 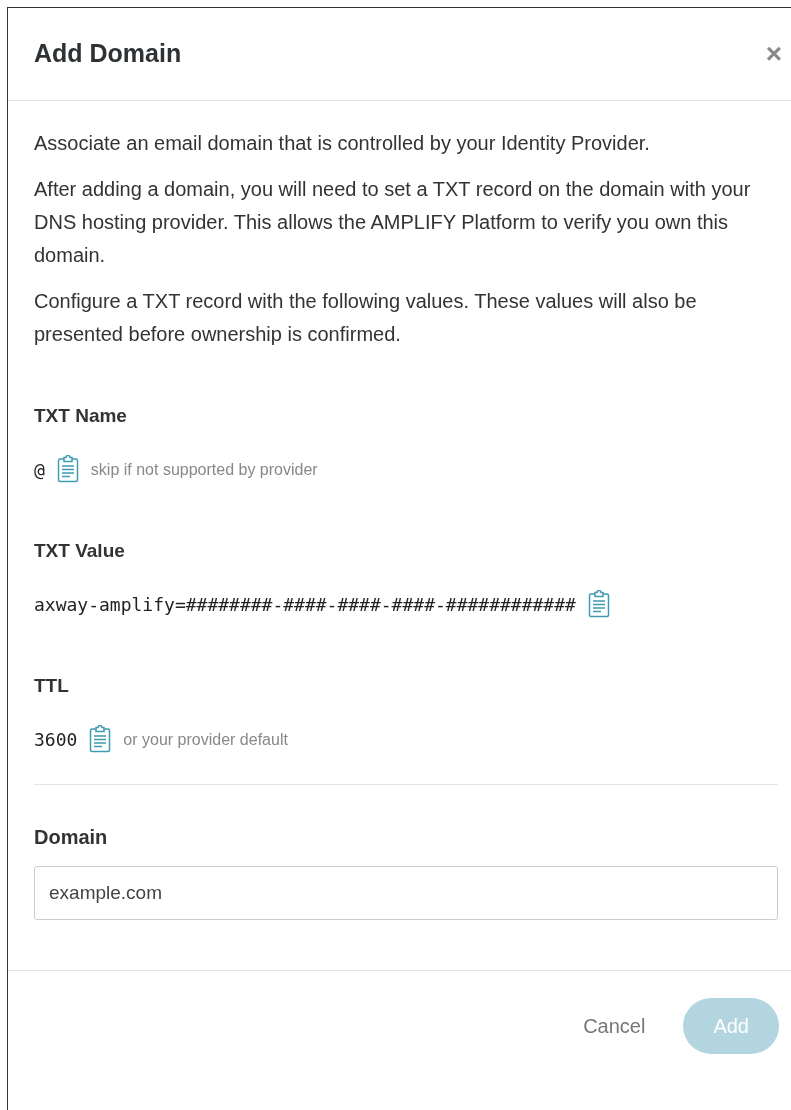 What do you see at coordinates (108, 54) in the screenshot?
I see `dialog-title: Add Domain` at bounding box center [108, 54].